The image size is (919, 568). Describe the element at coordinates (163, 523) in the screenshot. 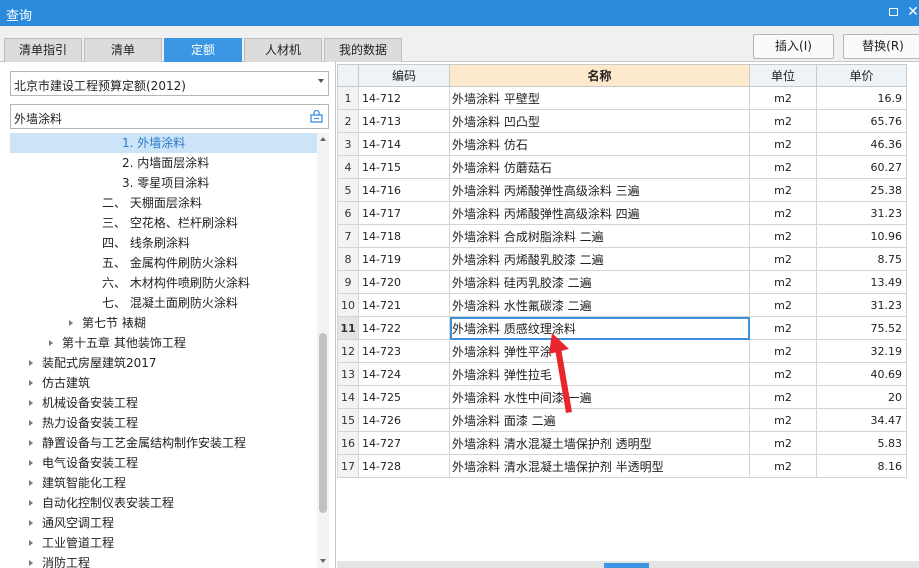

I see `tree-item: 通风空调工程` at that location.